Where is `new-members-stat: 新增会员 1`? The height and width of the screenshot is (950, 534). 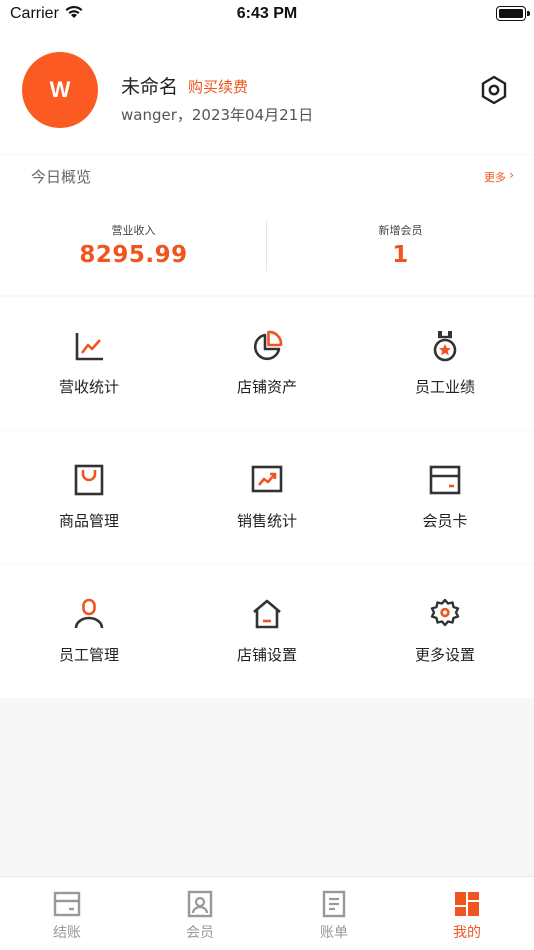 new-members-stat: 新增会员 1 is located at coordinates (400, 245).